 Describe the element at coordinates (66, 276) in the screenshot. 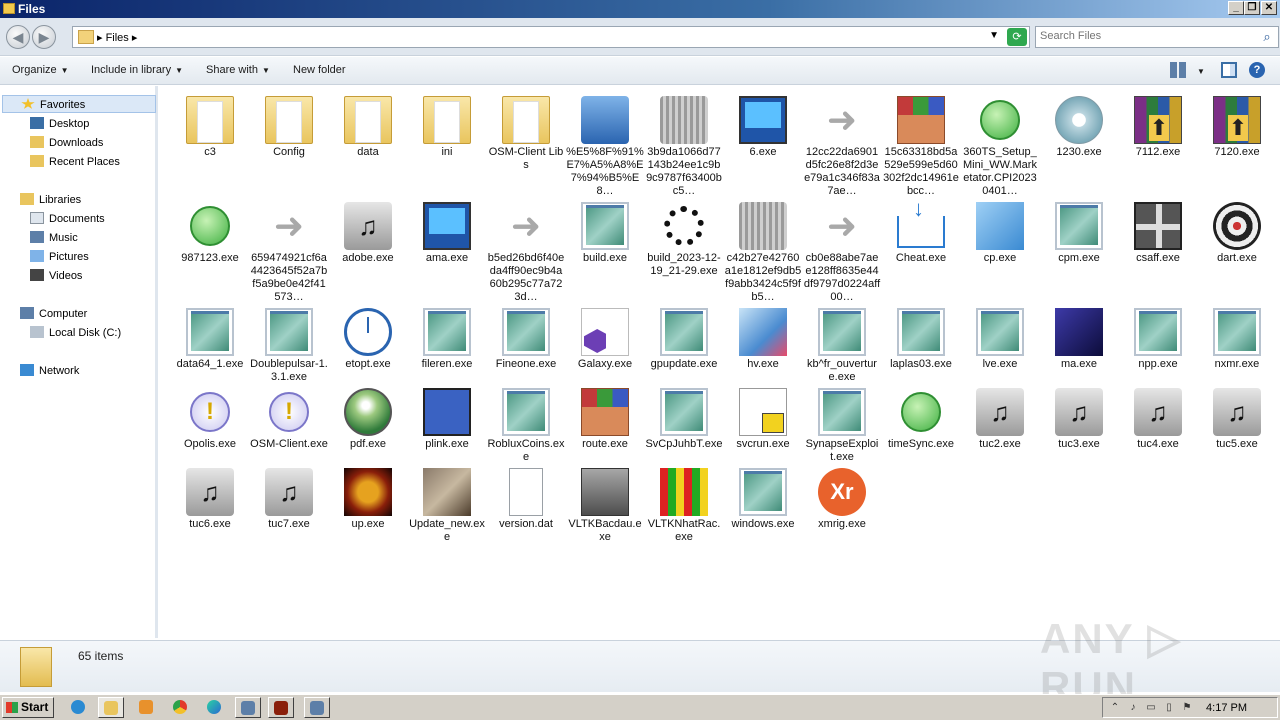

I see `nav-videos-label: Videos` at that location.